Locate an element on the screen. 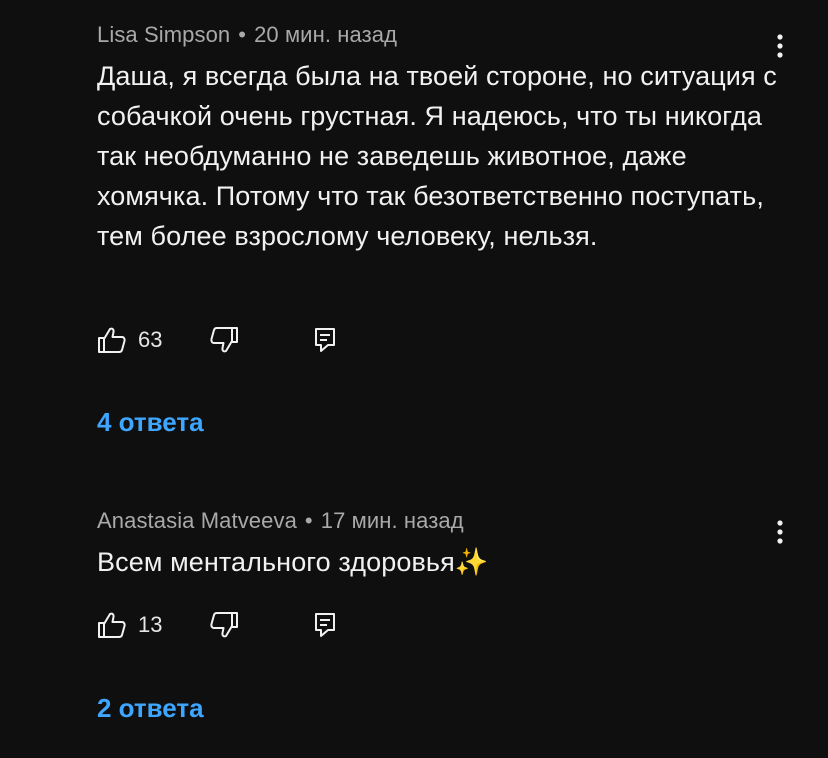  comment-timestamp: 20 мин. назад is located at coordinates (325, 34).